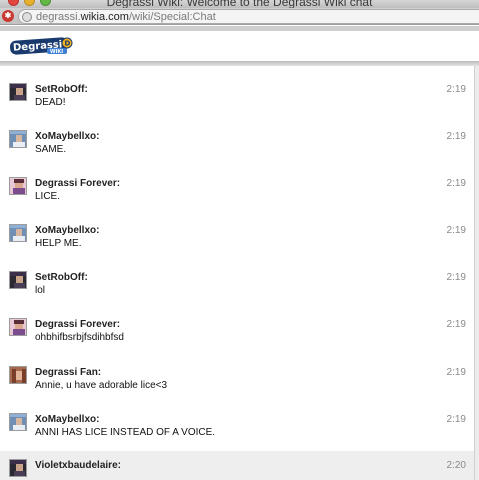 This screenshot has height=480, width=479. What do you see at coordinates (48, 196) in the screenshot?
I see `message-text: LICE.` at bounding box center [48, 196].